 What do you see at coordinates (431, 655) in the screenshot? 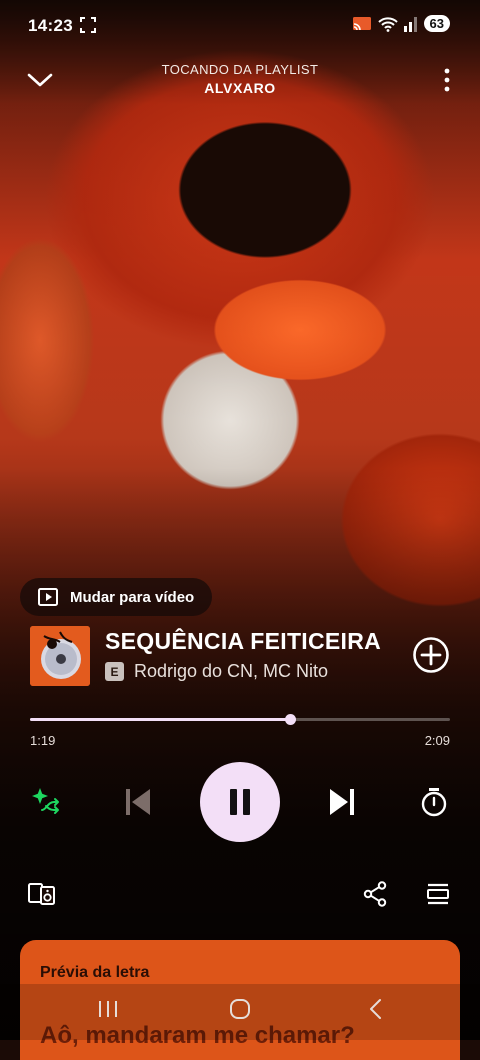
I see `add-circle-icon` at bounding box center [431, 655].